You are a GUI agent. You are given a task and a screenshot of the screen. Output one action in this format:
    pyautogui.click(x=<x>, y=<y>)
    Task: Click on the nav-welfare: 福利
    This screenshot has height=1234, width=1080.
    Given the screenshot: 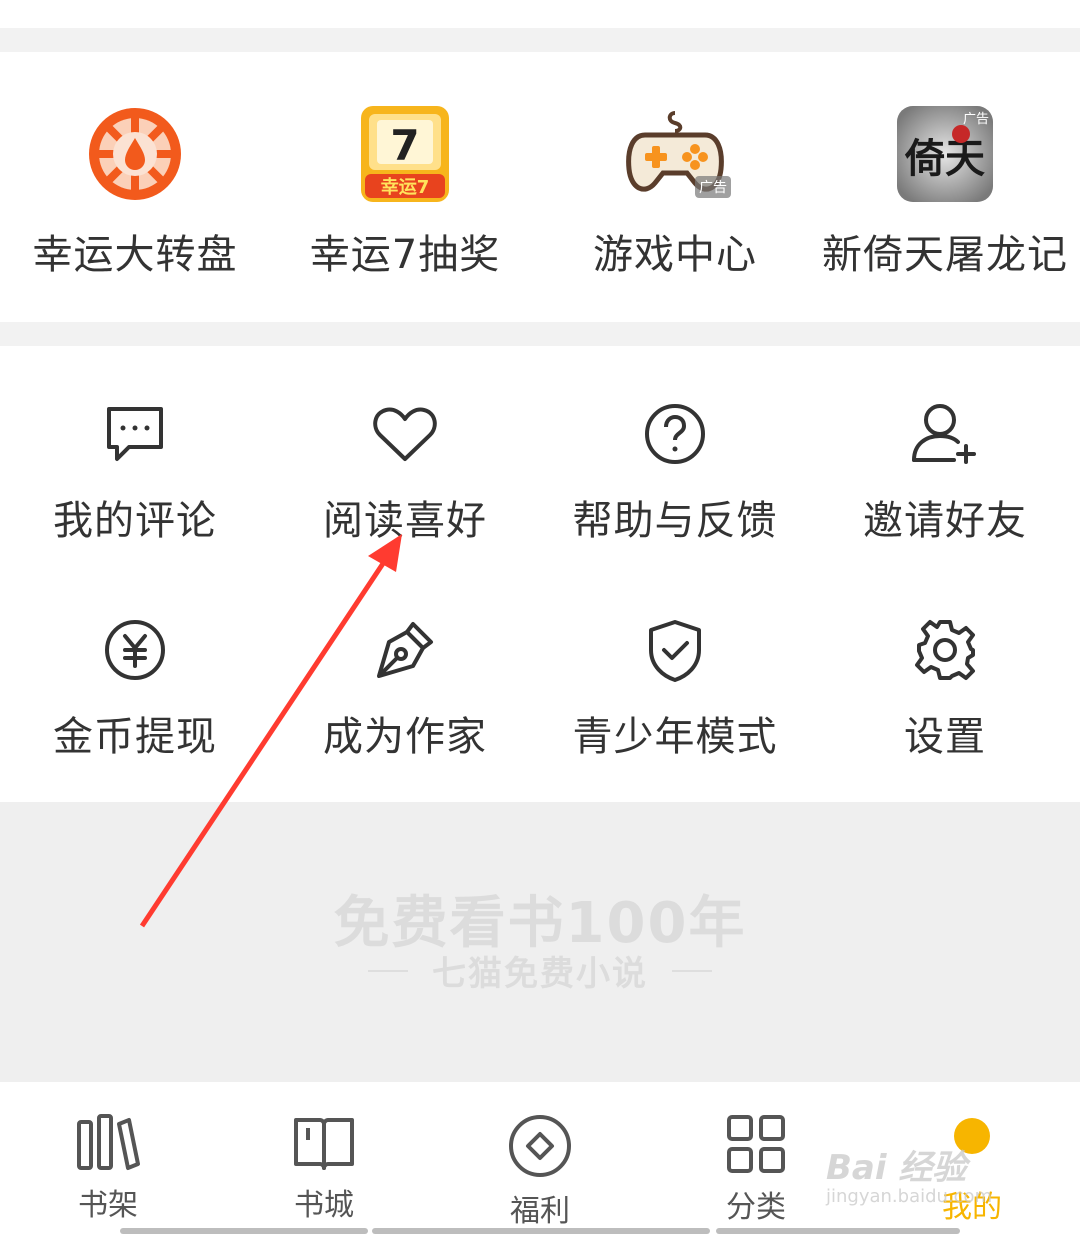 What is the action you would take?
    pyautogui.click(x=540, y=1160)
    